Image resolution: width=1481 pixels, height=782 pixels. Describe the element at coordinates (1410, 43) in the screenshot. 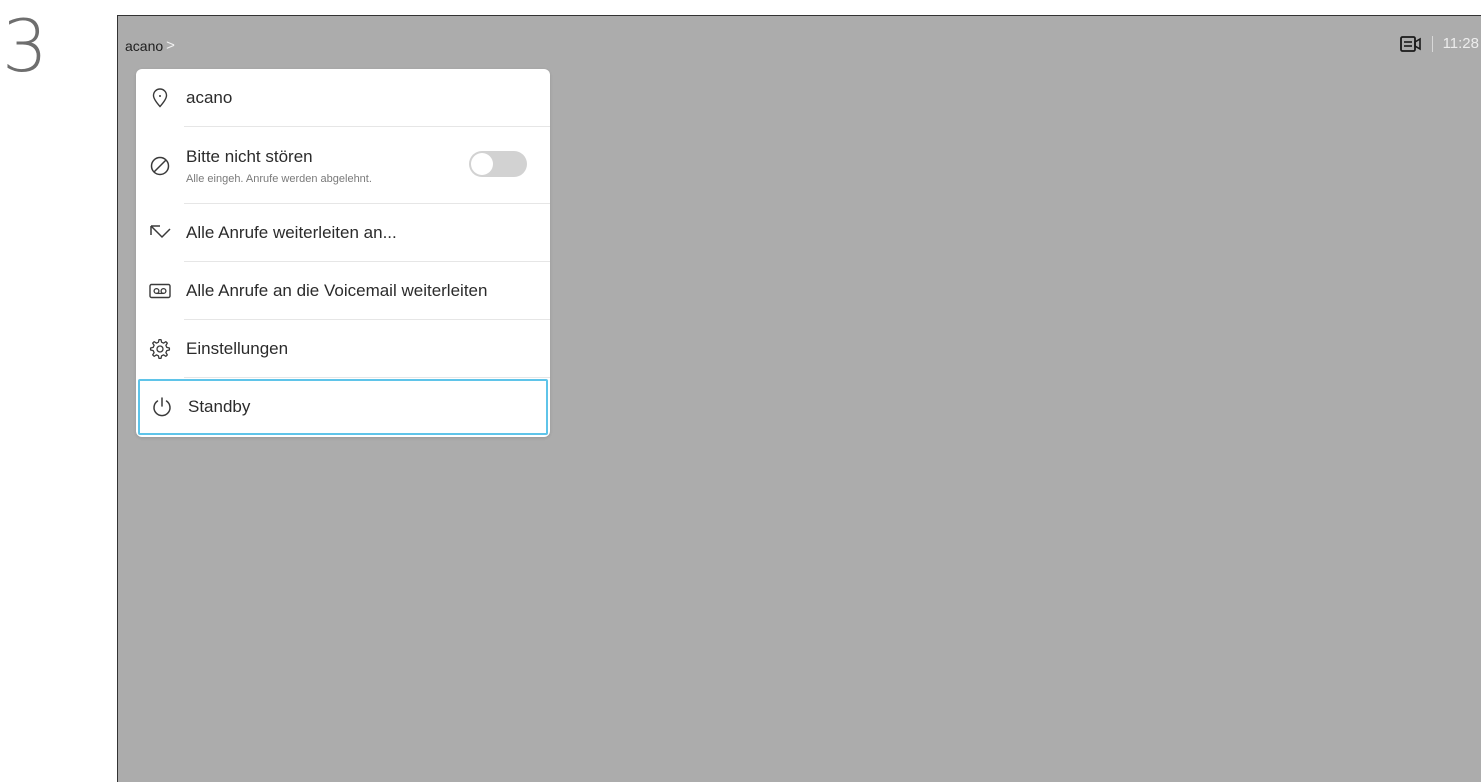

I see `camera-control-icon` at that location.